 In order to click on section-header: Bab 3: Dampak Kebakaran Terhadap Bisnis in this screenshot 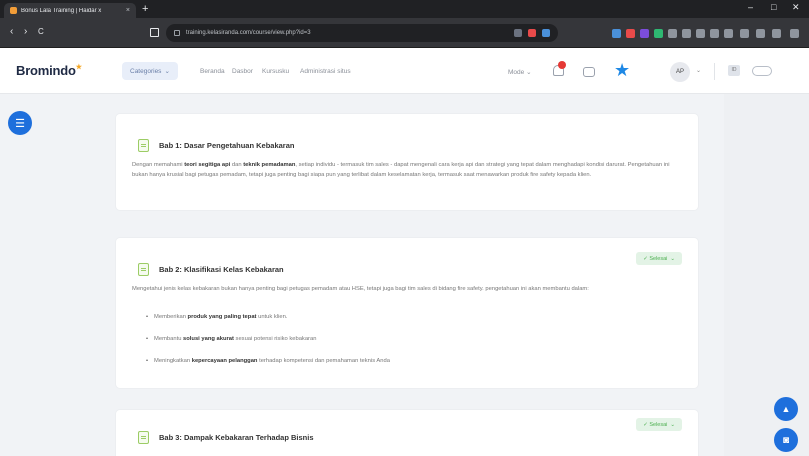, I will do `click(226, 437)`.